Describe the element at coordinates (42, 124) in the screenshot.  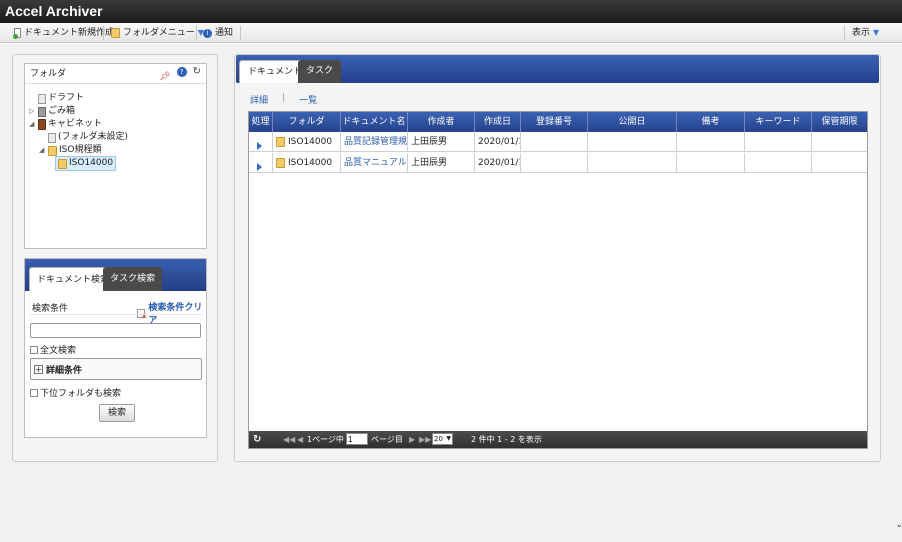
I see `cabinet-icon` at that location.